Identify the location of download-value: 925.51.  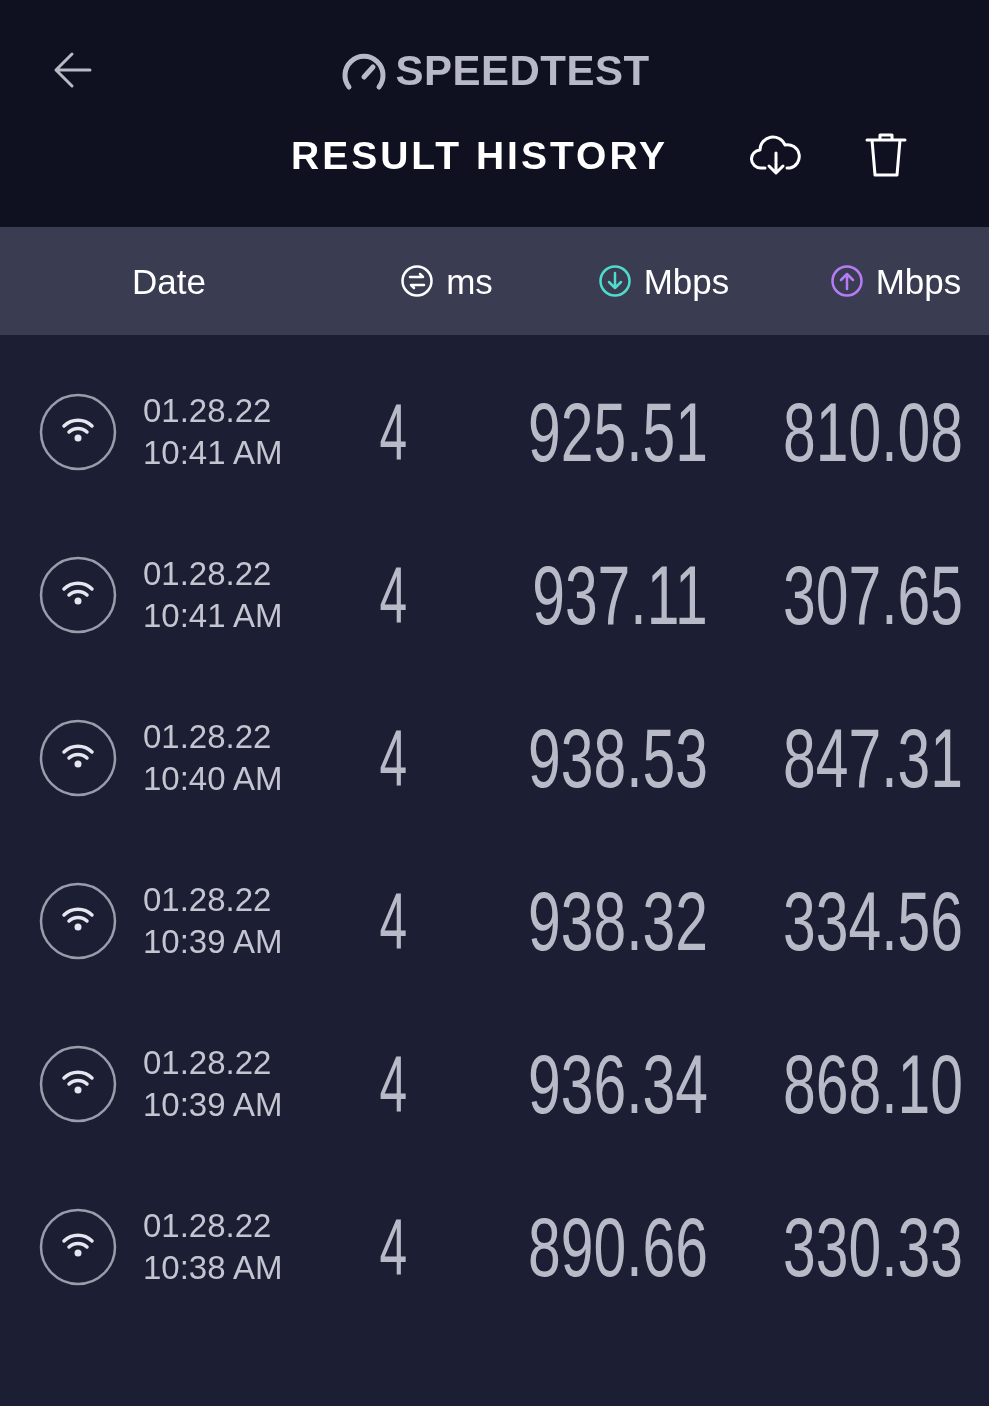
(618, 431).